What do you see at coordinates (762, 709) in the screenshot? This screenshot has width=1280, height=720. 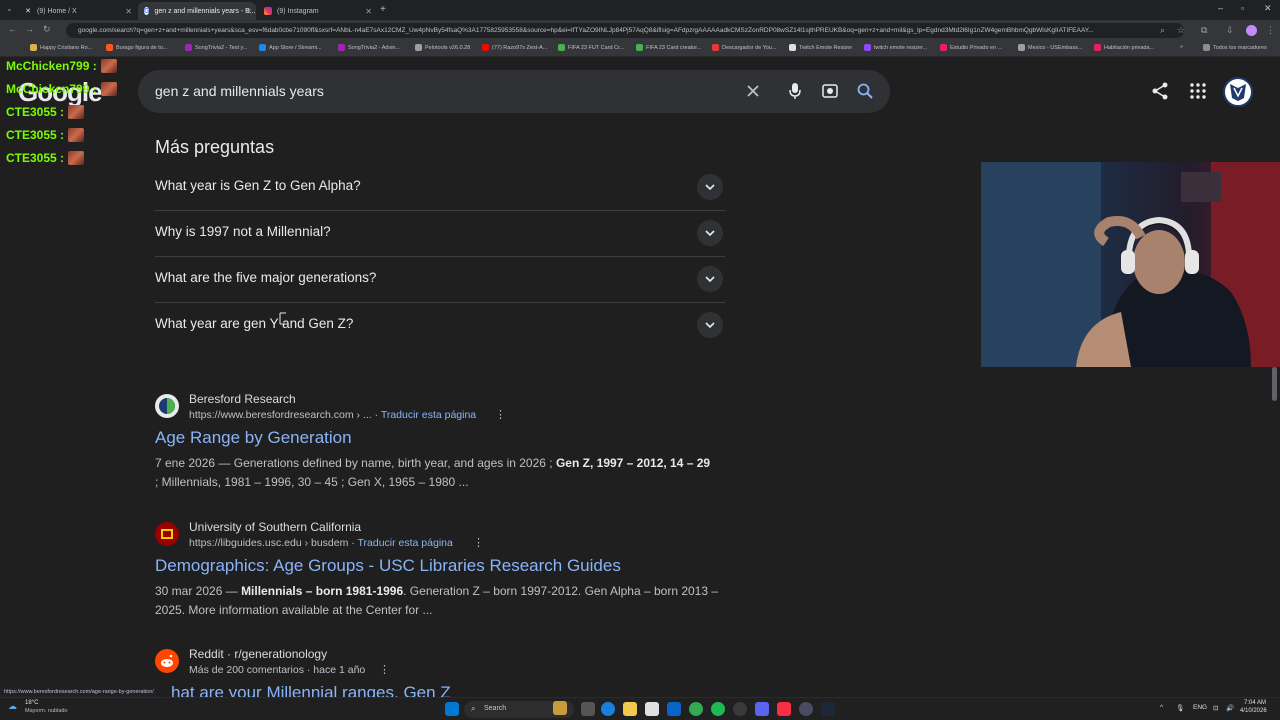 I see `discord-icon` at bounding box center [762, 709].